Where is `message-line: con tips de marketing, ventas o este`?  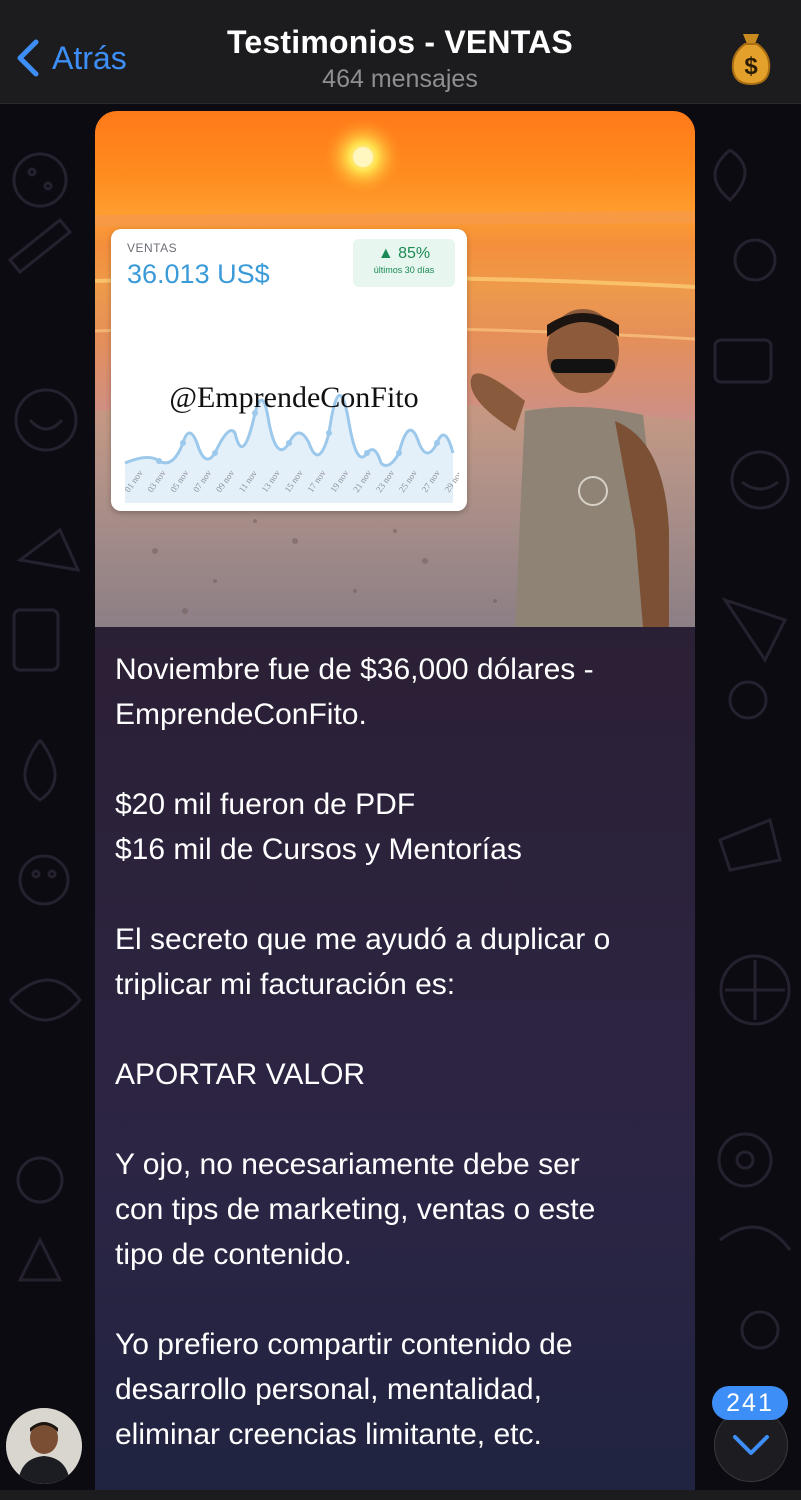 message-line: con tips de marketing, ventas o este is located at coordinates (355, 1209).